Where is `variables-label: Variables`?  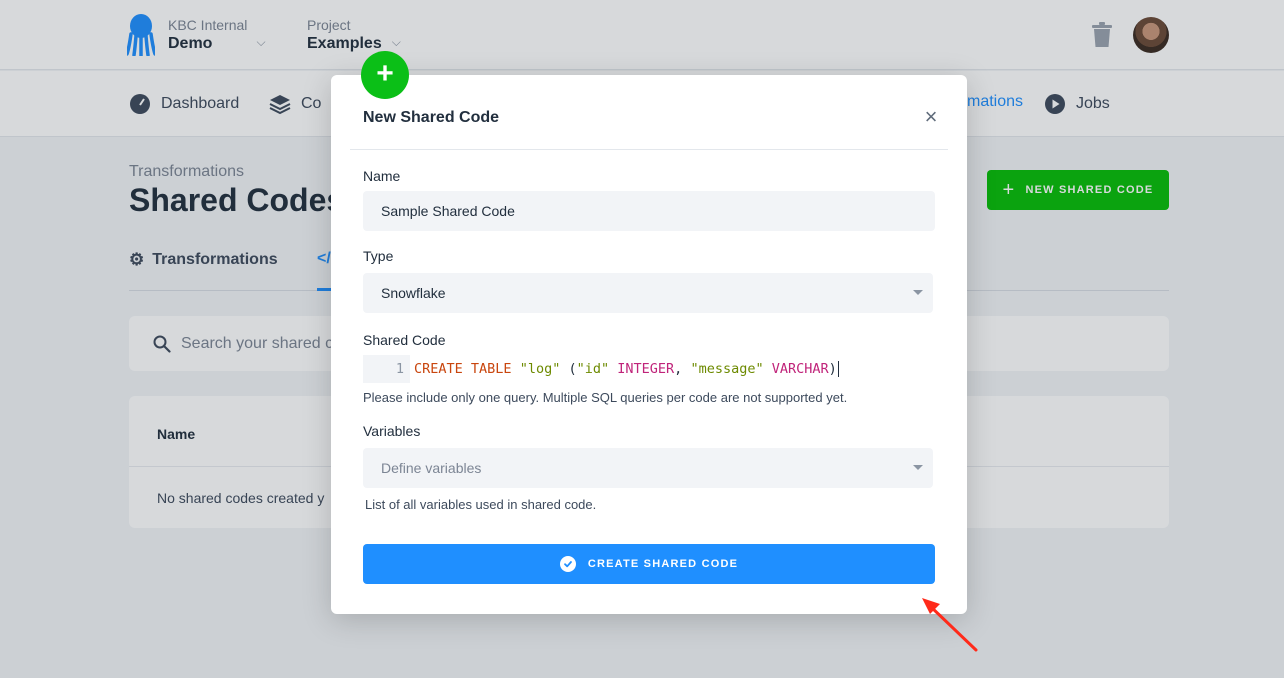 variables-label: Variables is located at coordinates (392, 431).